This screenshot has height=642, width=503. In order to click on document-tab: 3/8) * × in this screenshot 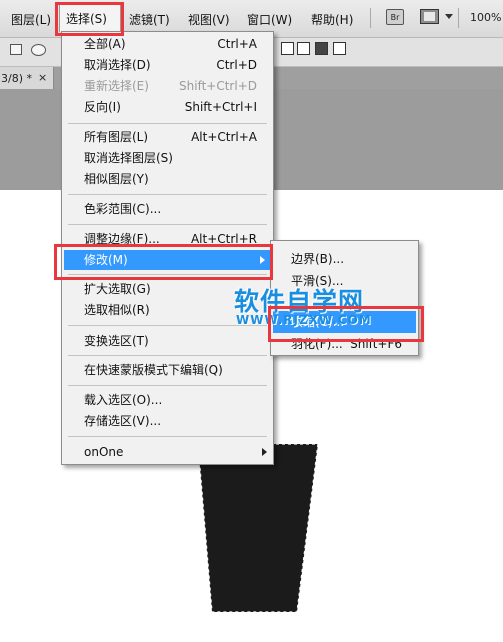, I will do `click(27, 78)`.